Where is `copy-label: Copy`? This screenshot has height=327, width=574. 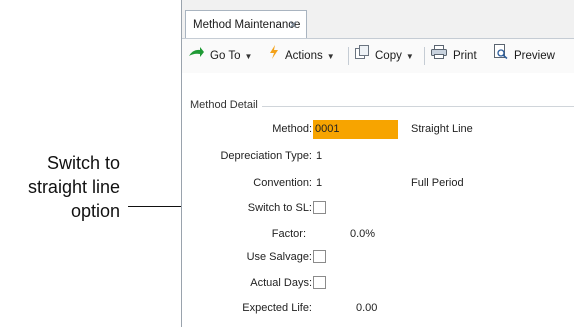
copy-label: Copy is located at coordinates (388, 56).